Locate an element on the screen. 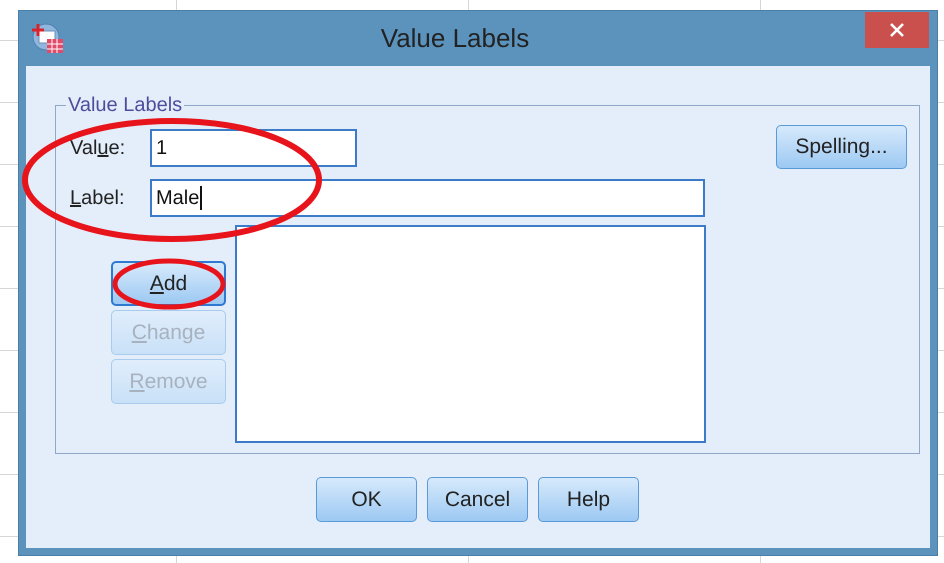  group-title: Value Labels is located at coordinates (125, 105).